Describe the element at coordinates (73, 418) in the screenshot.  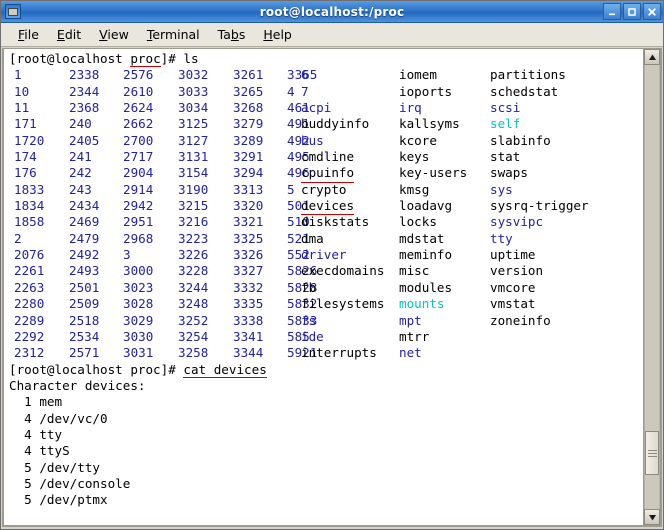
I see `device-name: /dev/vc/0` at that location.